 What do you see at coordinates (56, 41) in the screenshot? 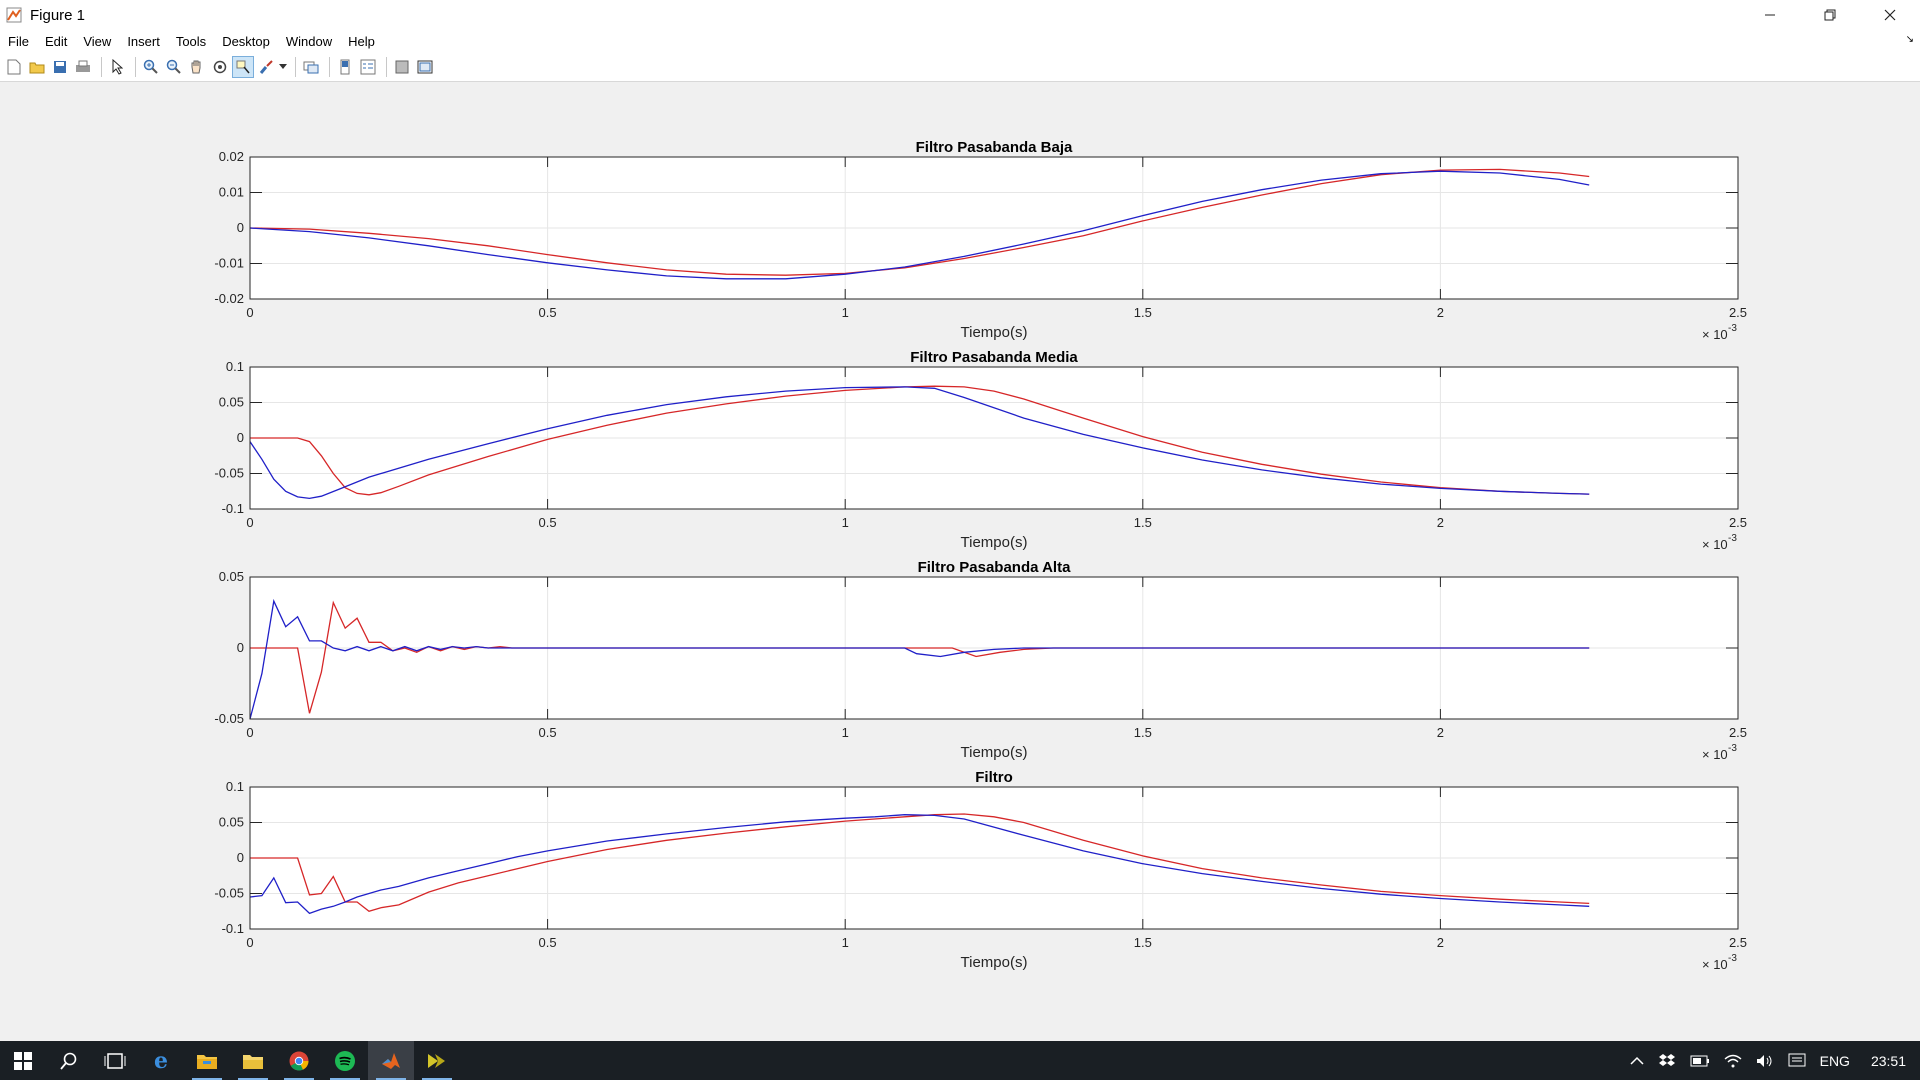
I see `menu-edit: Edit` at bounding box center [56, 41].